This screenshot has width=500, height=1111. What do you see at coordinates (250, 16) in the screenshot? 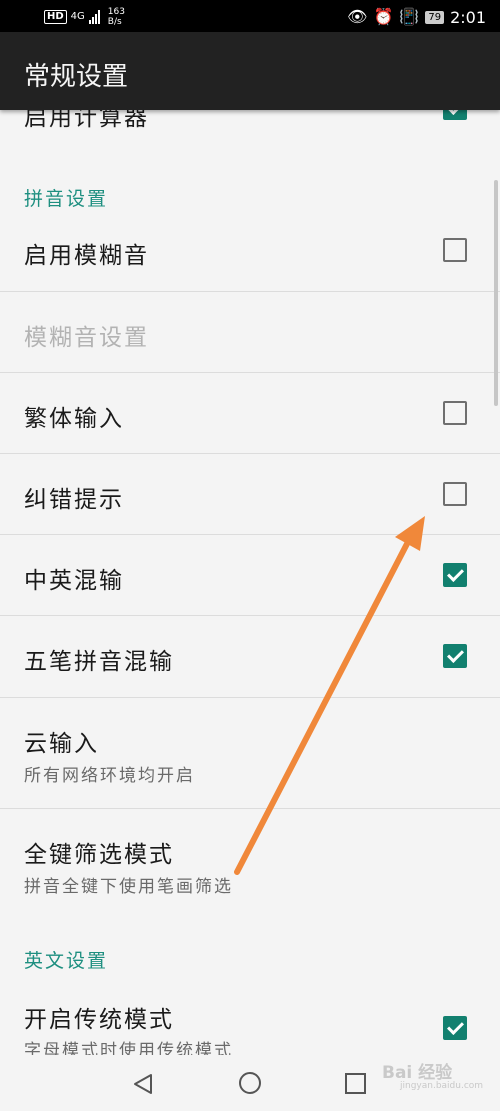
I see `status-bar: HD 4G 163 B/s 👁 ⏰ 📳 79 2:01` at bounding box center [250, 16].